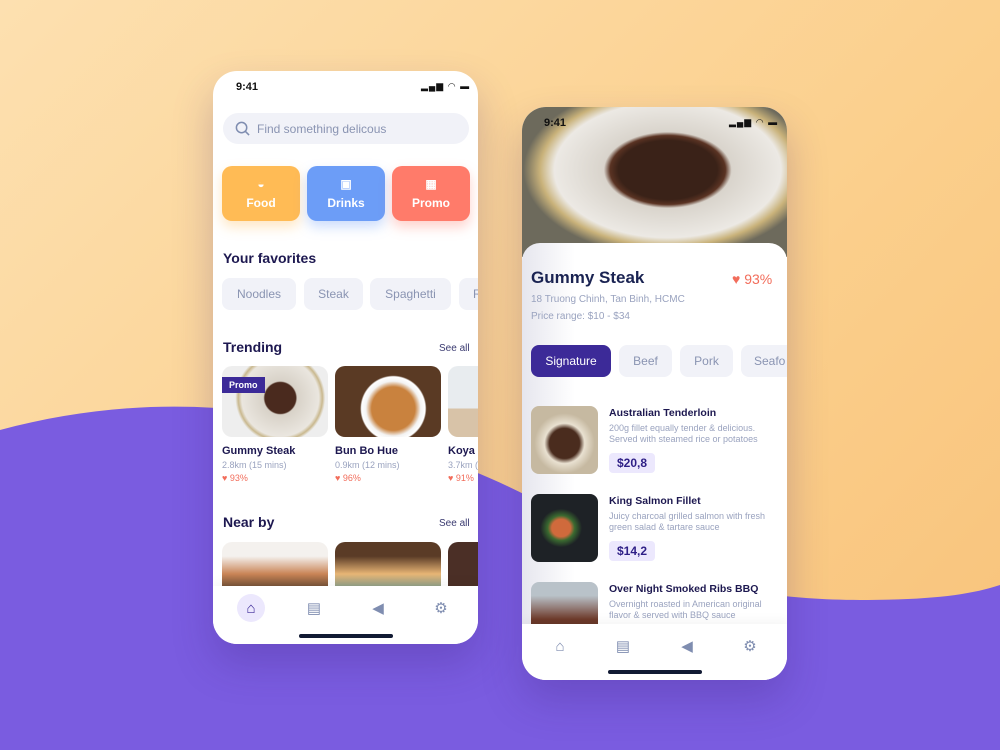 This screenshot has height=750, width=1000. I want to click on card-rating: ♥ 93%, so click(235, 478).